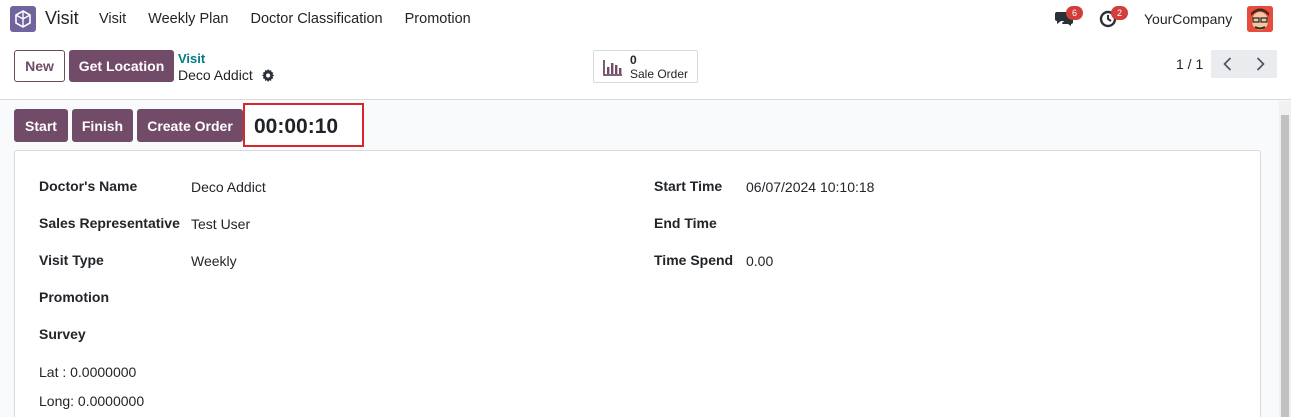 The image size is (1291, 417). What do you see at coordinates (316, 19) in the screenshot?
I see `menu-item-doctor-classification: Doctor Classification` at bounding box center [316, 19].